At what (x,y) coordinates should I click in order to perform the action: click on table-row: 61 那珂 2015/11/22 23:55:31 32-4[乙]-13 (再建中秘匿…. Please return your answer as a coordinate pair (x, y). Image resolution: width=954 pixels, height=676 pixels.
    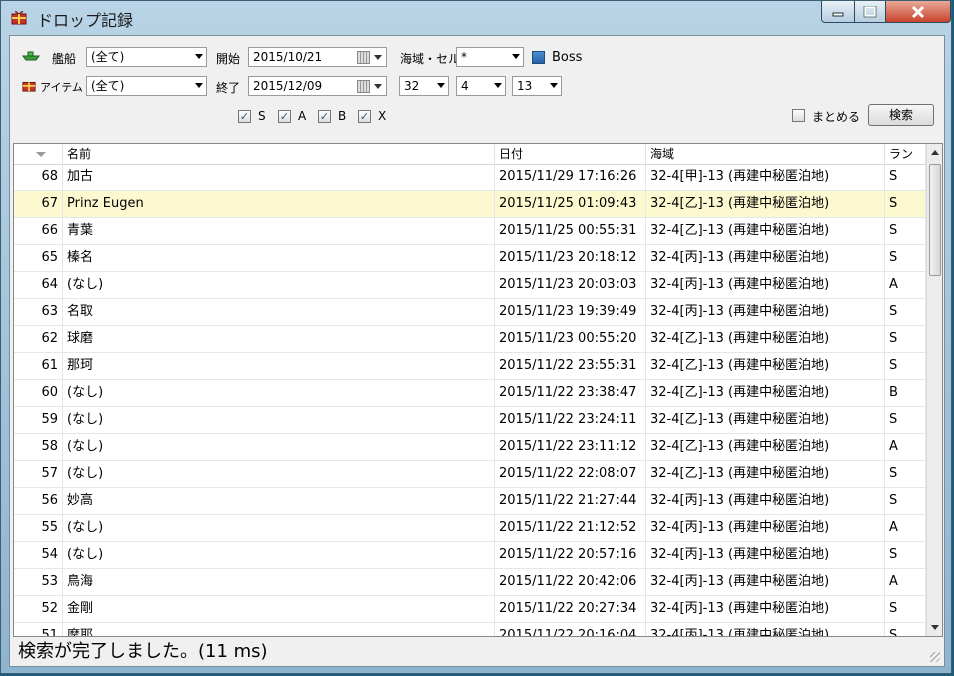
    Looking at the image, I should click on (470, 366).